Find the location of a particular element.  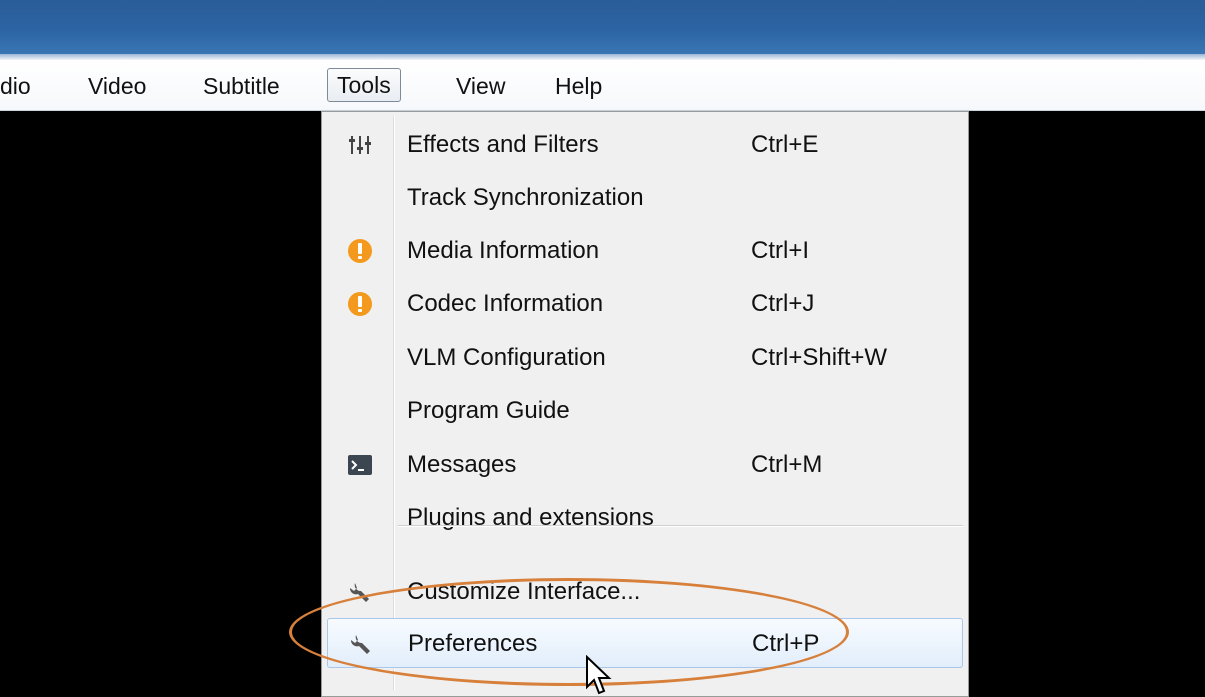

menu-item-vlm-configuration: VLM Configuration Ctrl+Shift+W is located at coordinates (645, 358).